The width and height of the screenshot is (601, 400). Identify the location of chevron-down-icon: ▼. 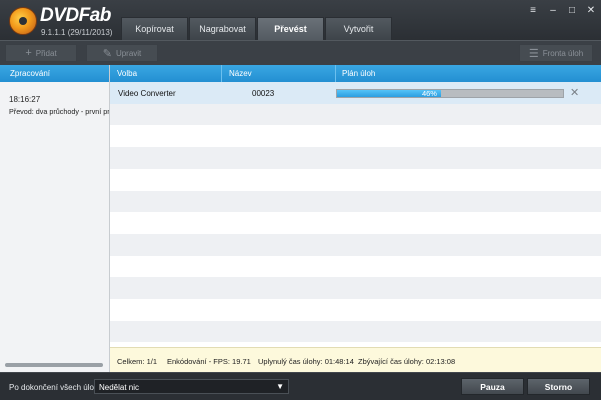
(280, 386).